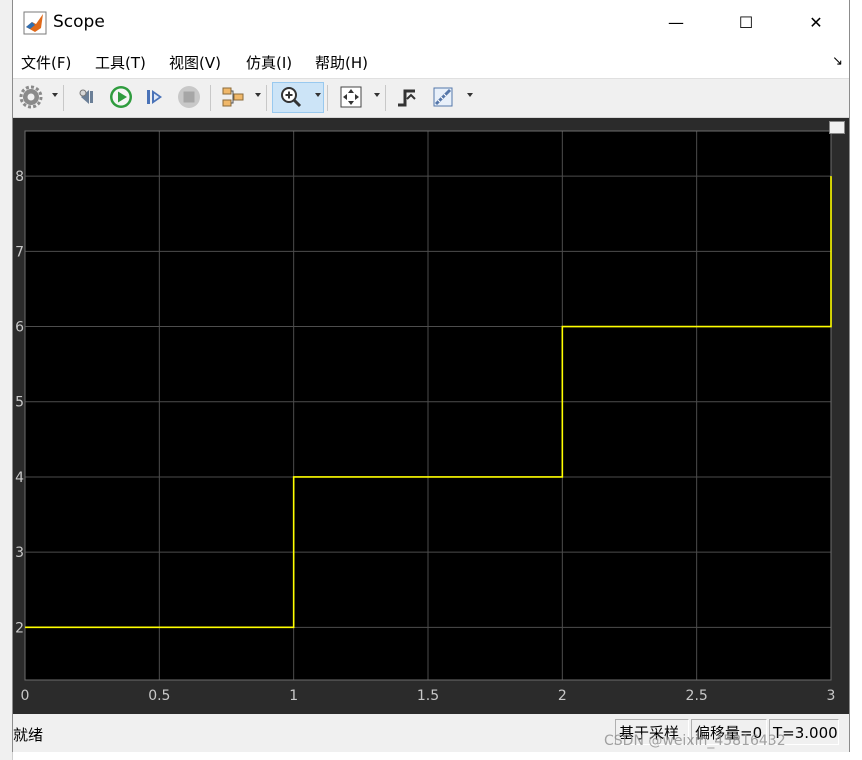 The width and height of the screenshot is (862, 760). I want to click on menu-simulation: 仿真(I), so click(269, 62).